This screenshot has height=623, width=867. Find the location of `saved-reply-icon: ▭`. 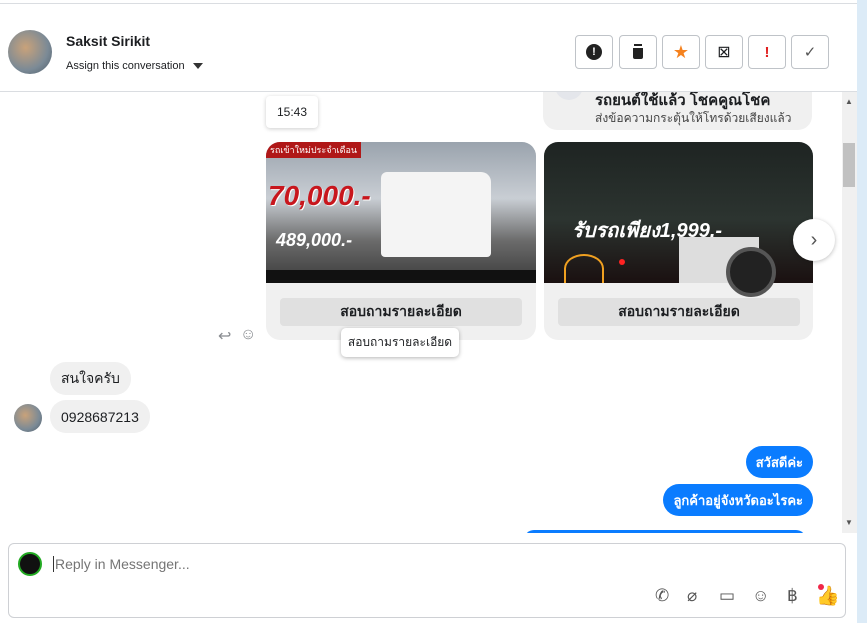

saved-reply-icon: ▭ is located at coordinates (727, 596).